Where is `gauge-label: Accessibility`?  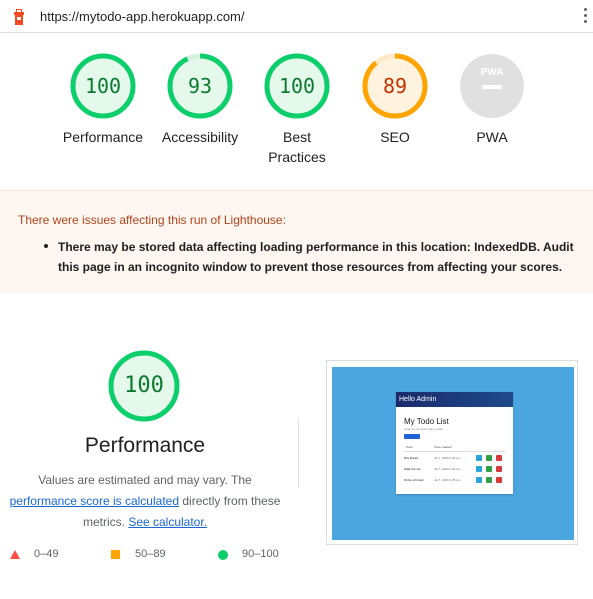
gauge-label: Accessibility is located at coordinates (200, 137).